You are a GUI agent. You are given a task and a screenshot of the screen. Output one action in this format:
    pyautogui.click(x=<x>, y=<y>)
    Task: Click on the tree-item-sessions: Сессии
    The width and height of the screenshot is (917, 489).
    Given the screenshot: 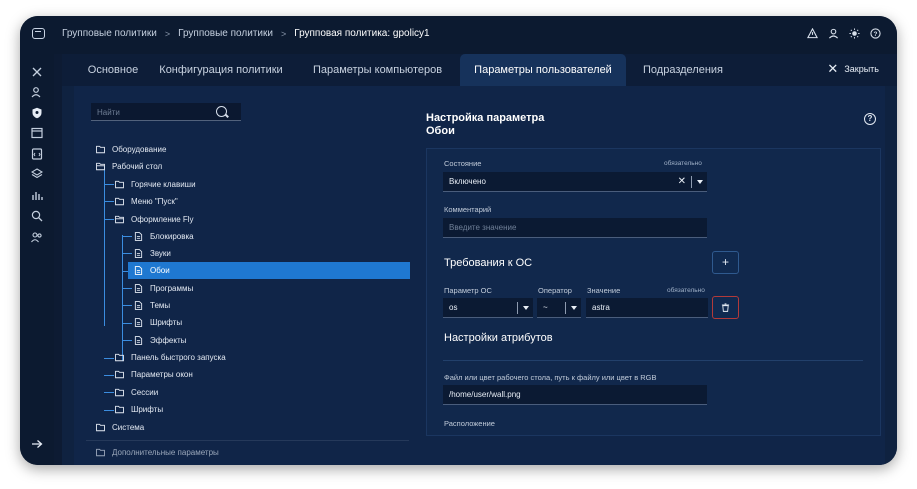 What is the action you would take?
    pyautogui.click(x=255, y=392)
    